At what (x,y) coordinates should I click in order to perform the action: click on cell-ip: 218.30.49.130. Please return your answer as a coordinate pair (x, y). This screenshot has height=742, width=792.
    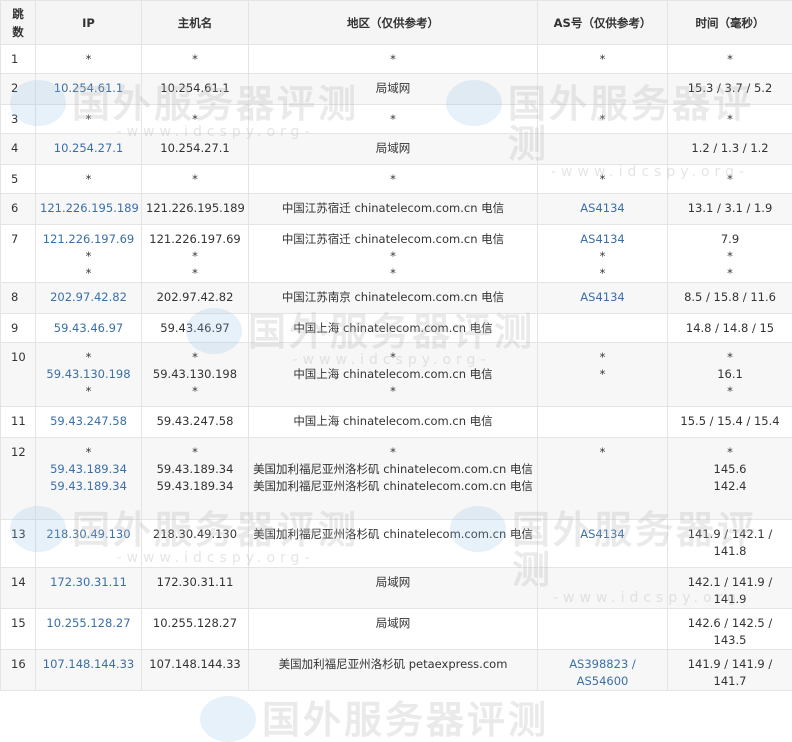
    Looking at the image, I should click on (89, 544).